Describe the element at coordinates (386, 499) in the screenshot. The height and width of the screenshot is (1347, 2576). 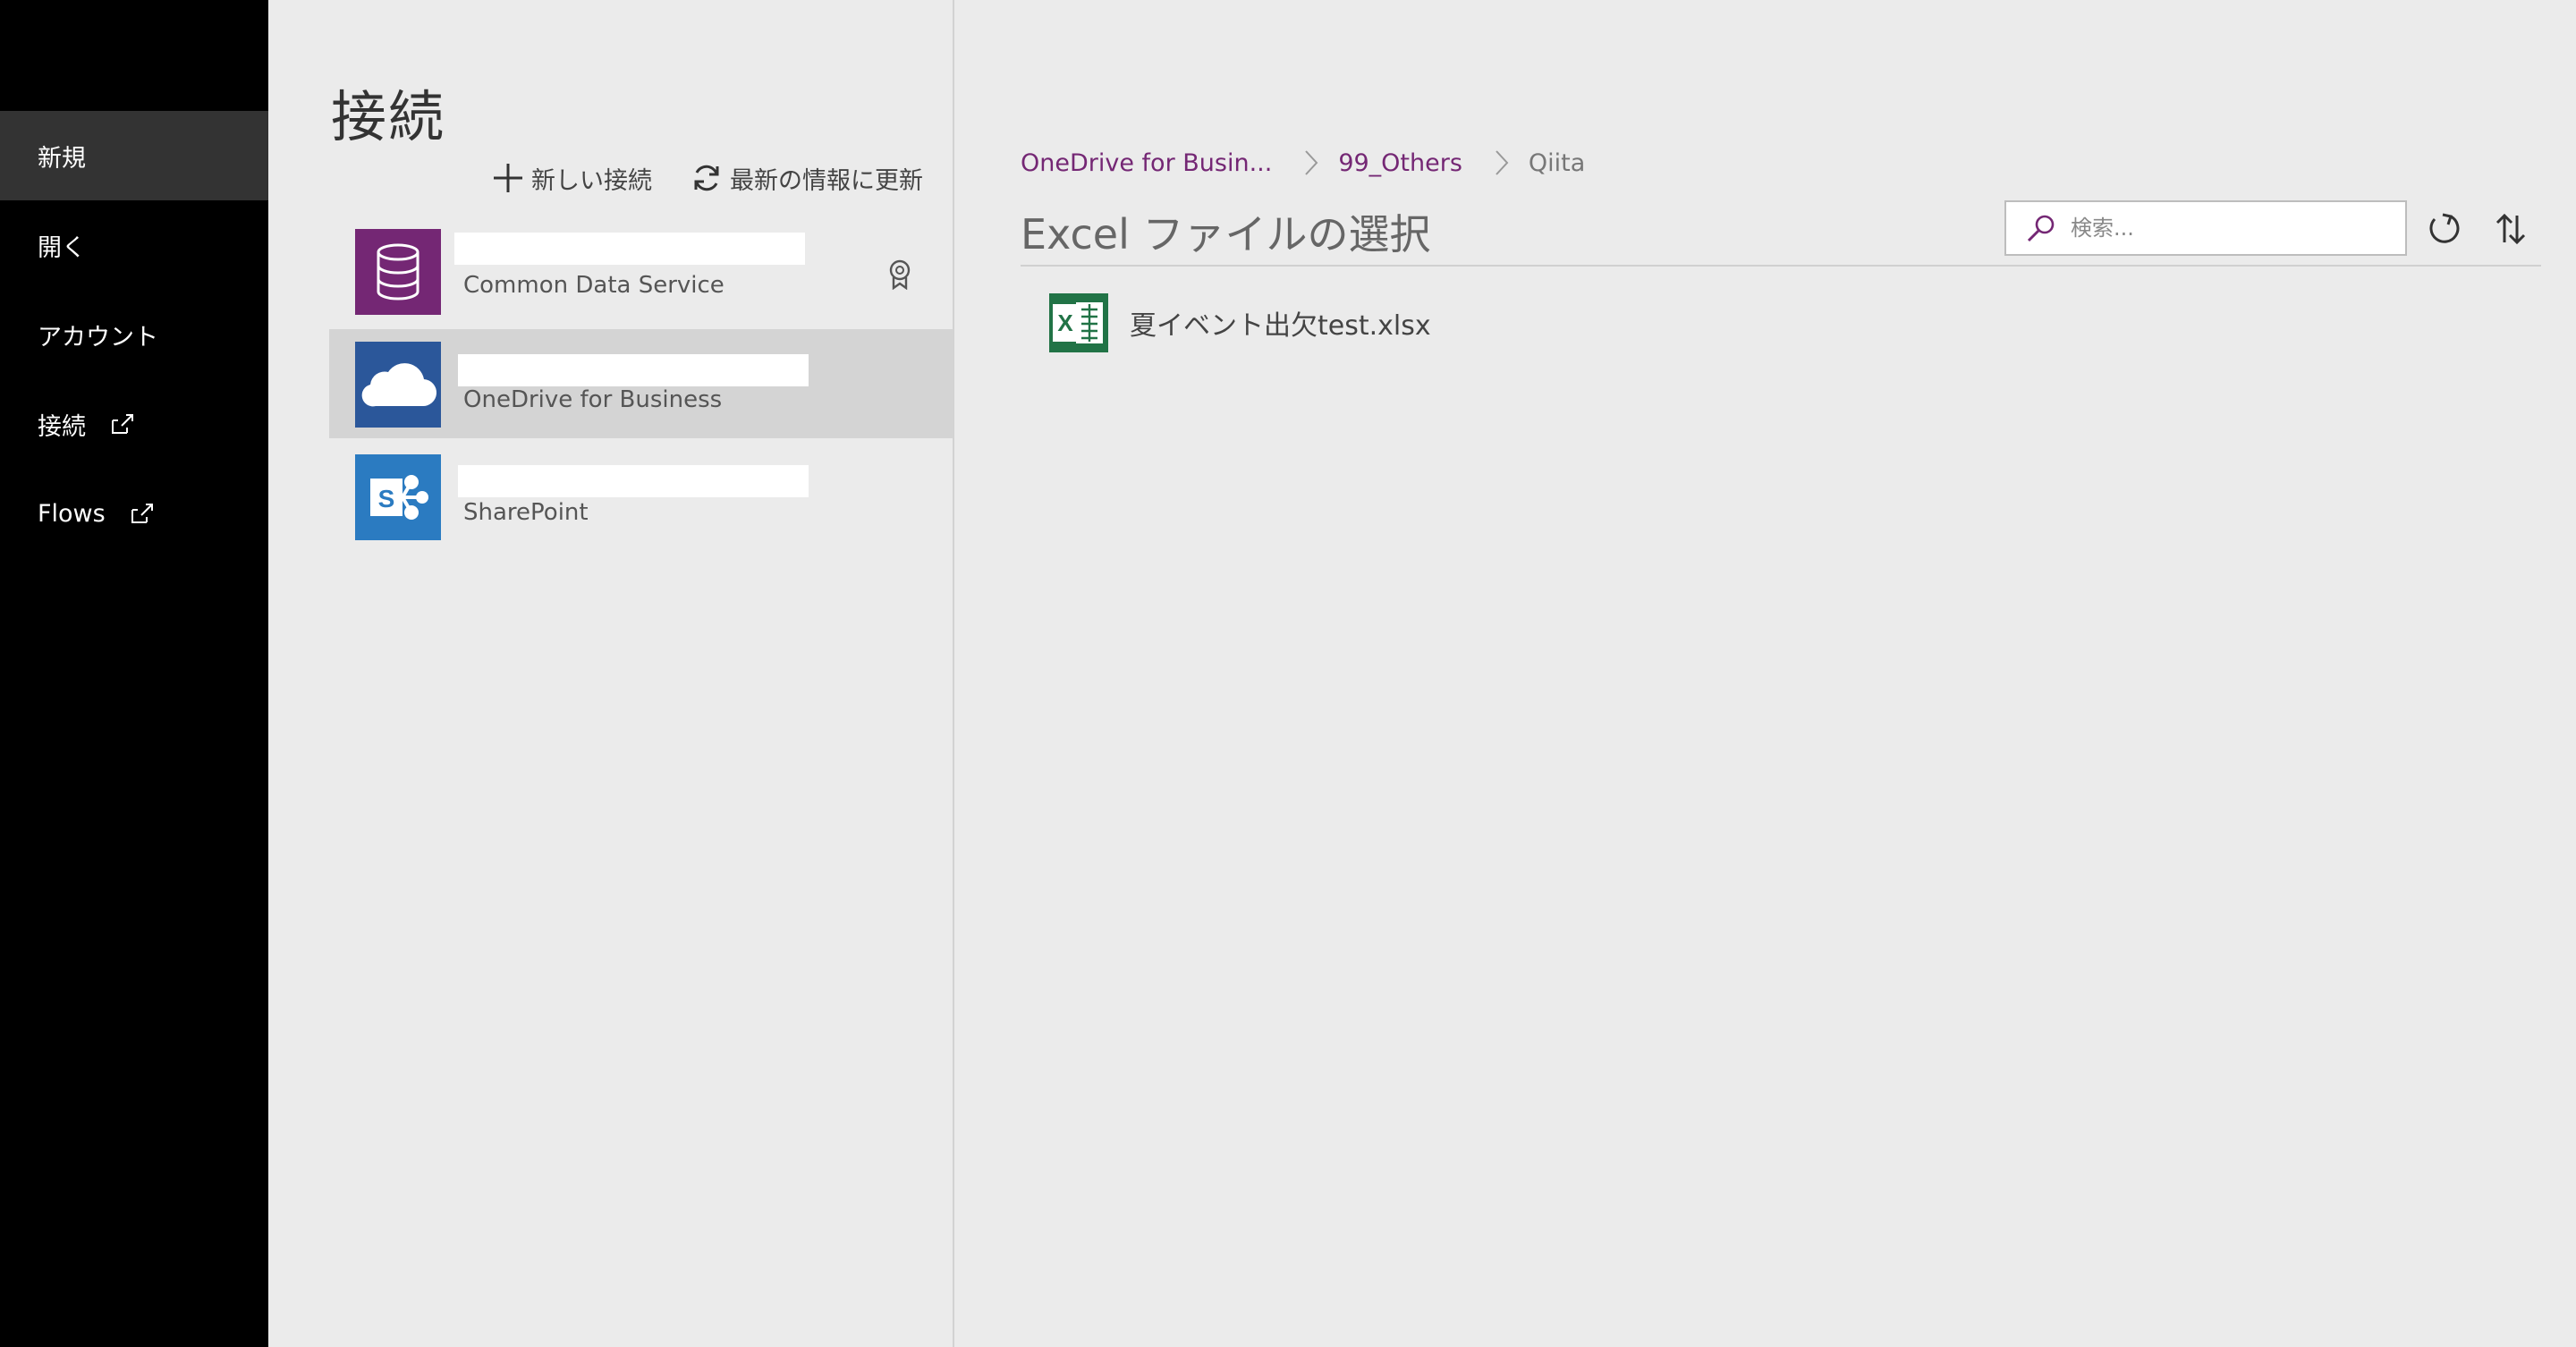
I see `svg-text: S` at that location.